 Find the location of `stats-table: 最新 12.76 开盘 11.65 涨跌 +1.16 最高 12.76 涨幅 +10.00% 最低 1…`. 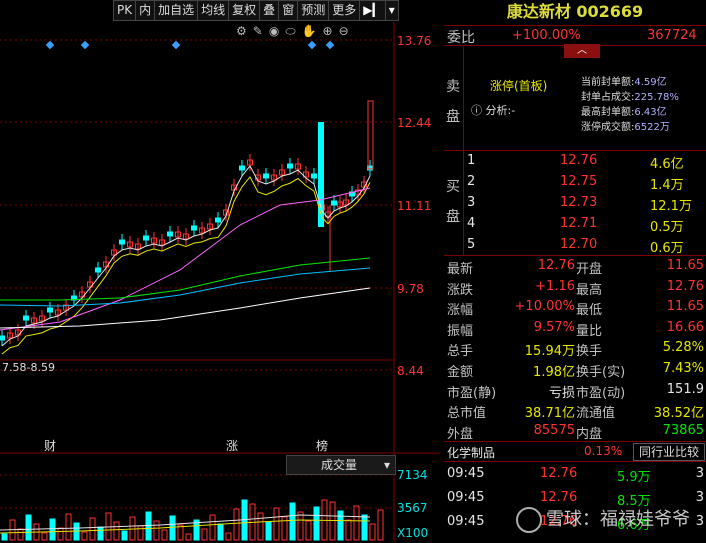

stats-table: 最新 12.76 开盘 11.65 涨跌 +1.16 最高 12.76 涨幅 +10.00% 最低 1… is located at coordinates (575, 348).